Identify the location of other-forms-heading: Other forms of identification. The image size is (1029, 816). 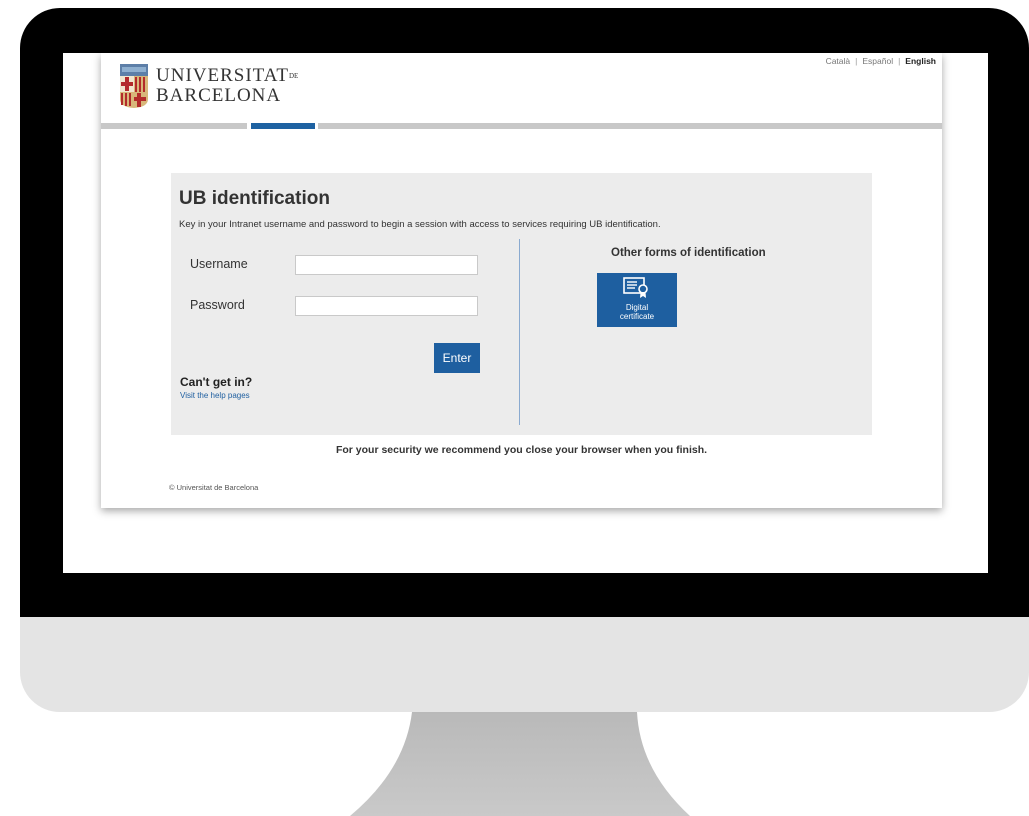
(688, 253).